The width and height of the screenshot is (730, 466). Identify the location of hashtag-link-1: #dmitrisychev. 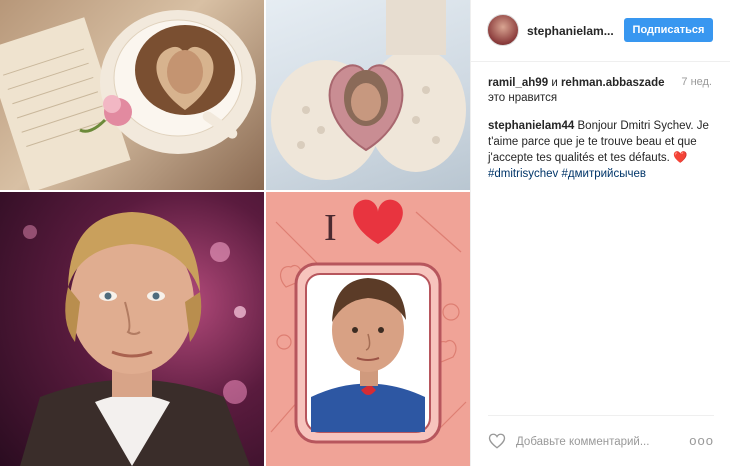
(523, 174).